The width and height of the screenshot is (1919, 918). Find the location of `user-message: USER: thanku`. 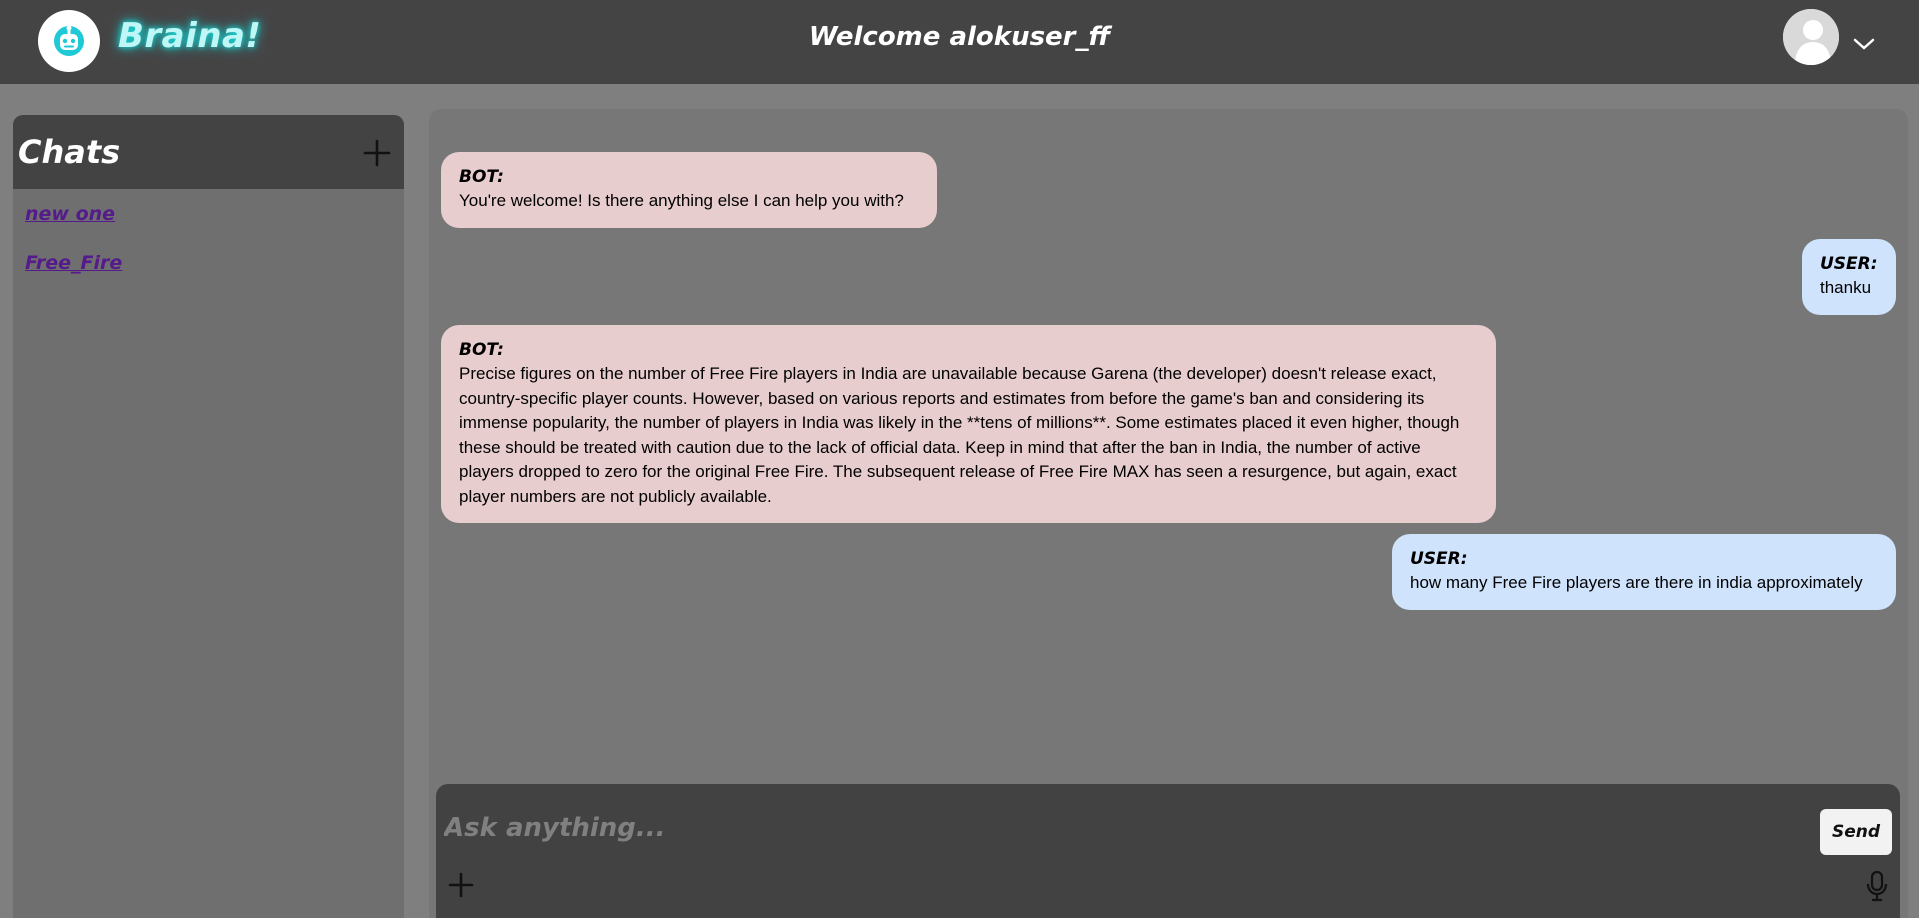

user-message: USER: thanku is located at coordinates (1849, 277).